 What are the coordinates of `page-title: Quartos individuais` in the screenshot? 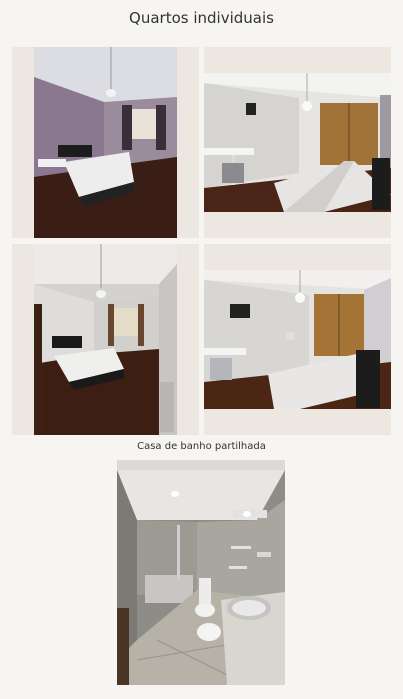 It's located at (201, 18).